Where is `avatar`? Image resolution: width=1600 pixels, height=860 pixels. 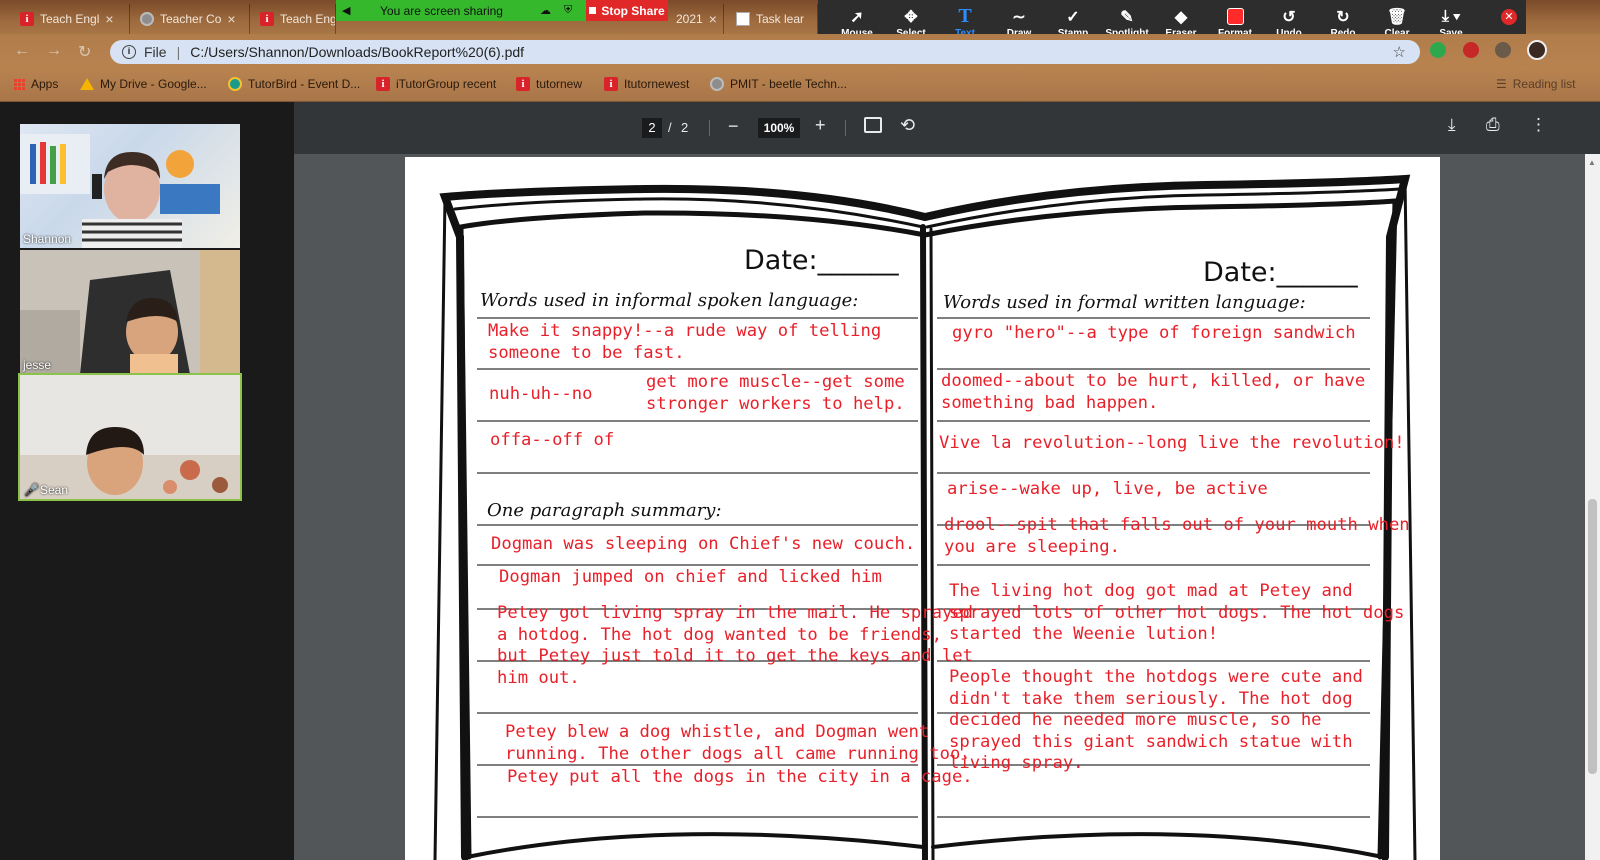 avatar is located at coordinates (1537, 50).